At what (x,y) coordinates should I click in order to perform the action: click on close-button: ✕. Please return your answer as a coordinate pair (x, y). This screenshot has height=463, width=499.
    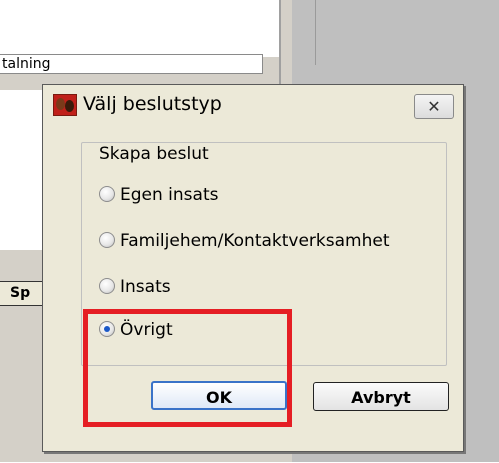
    Looking at the image, I should click on (434, 106).